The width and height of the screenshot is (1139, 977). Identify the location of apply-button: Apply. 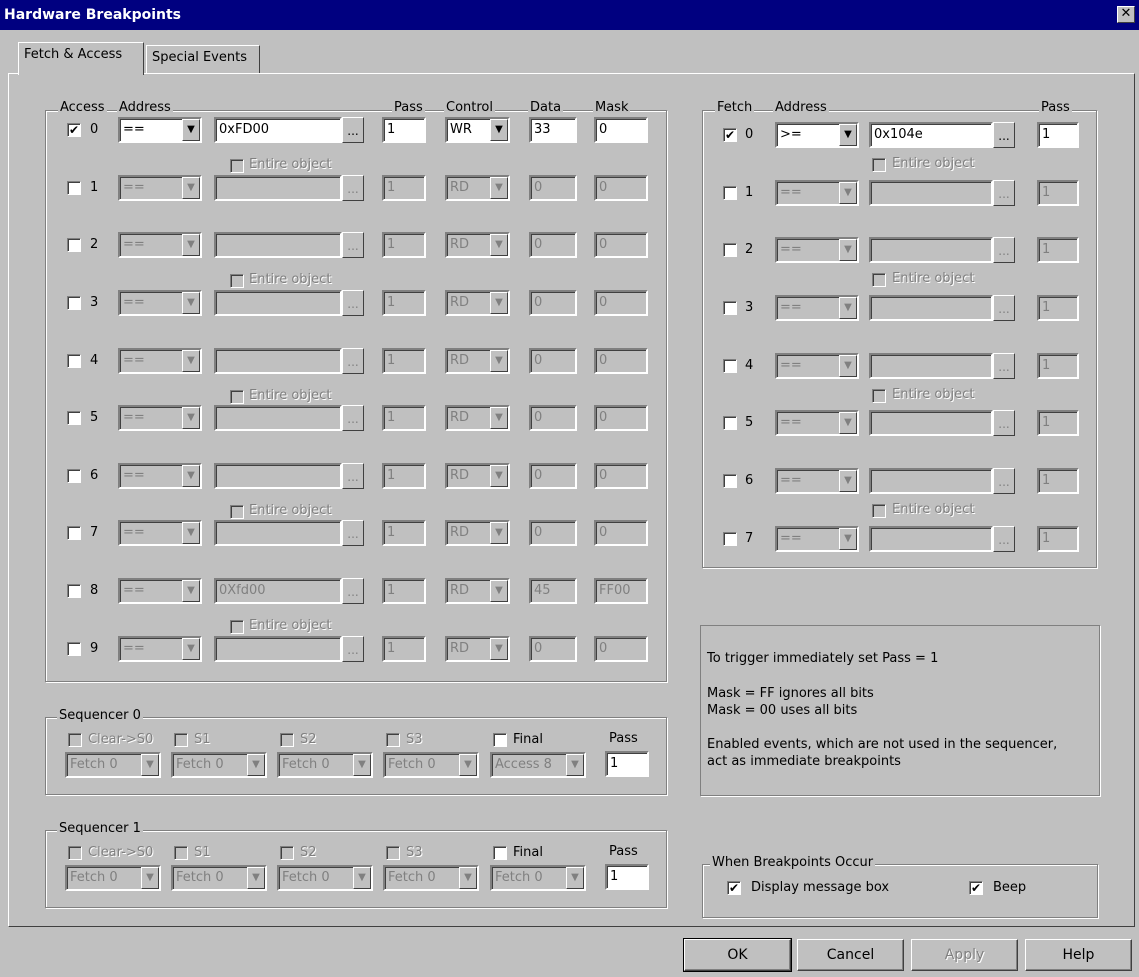
(964, 955).